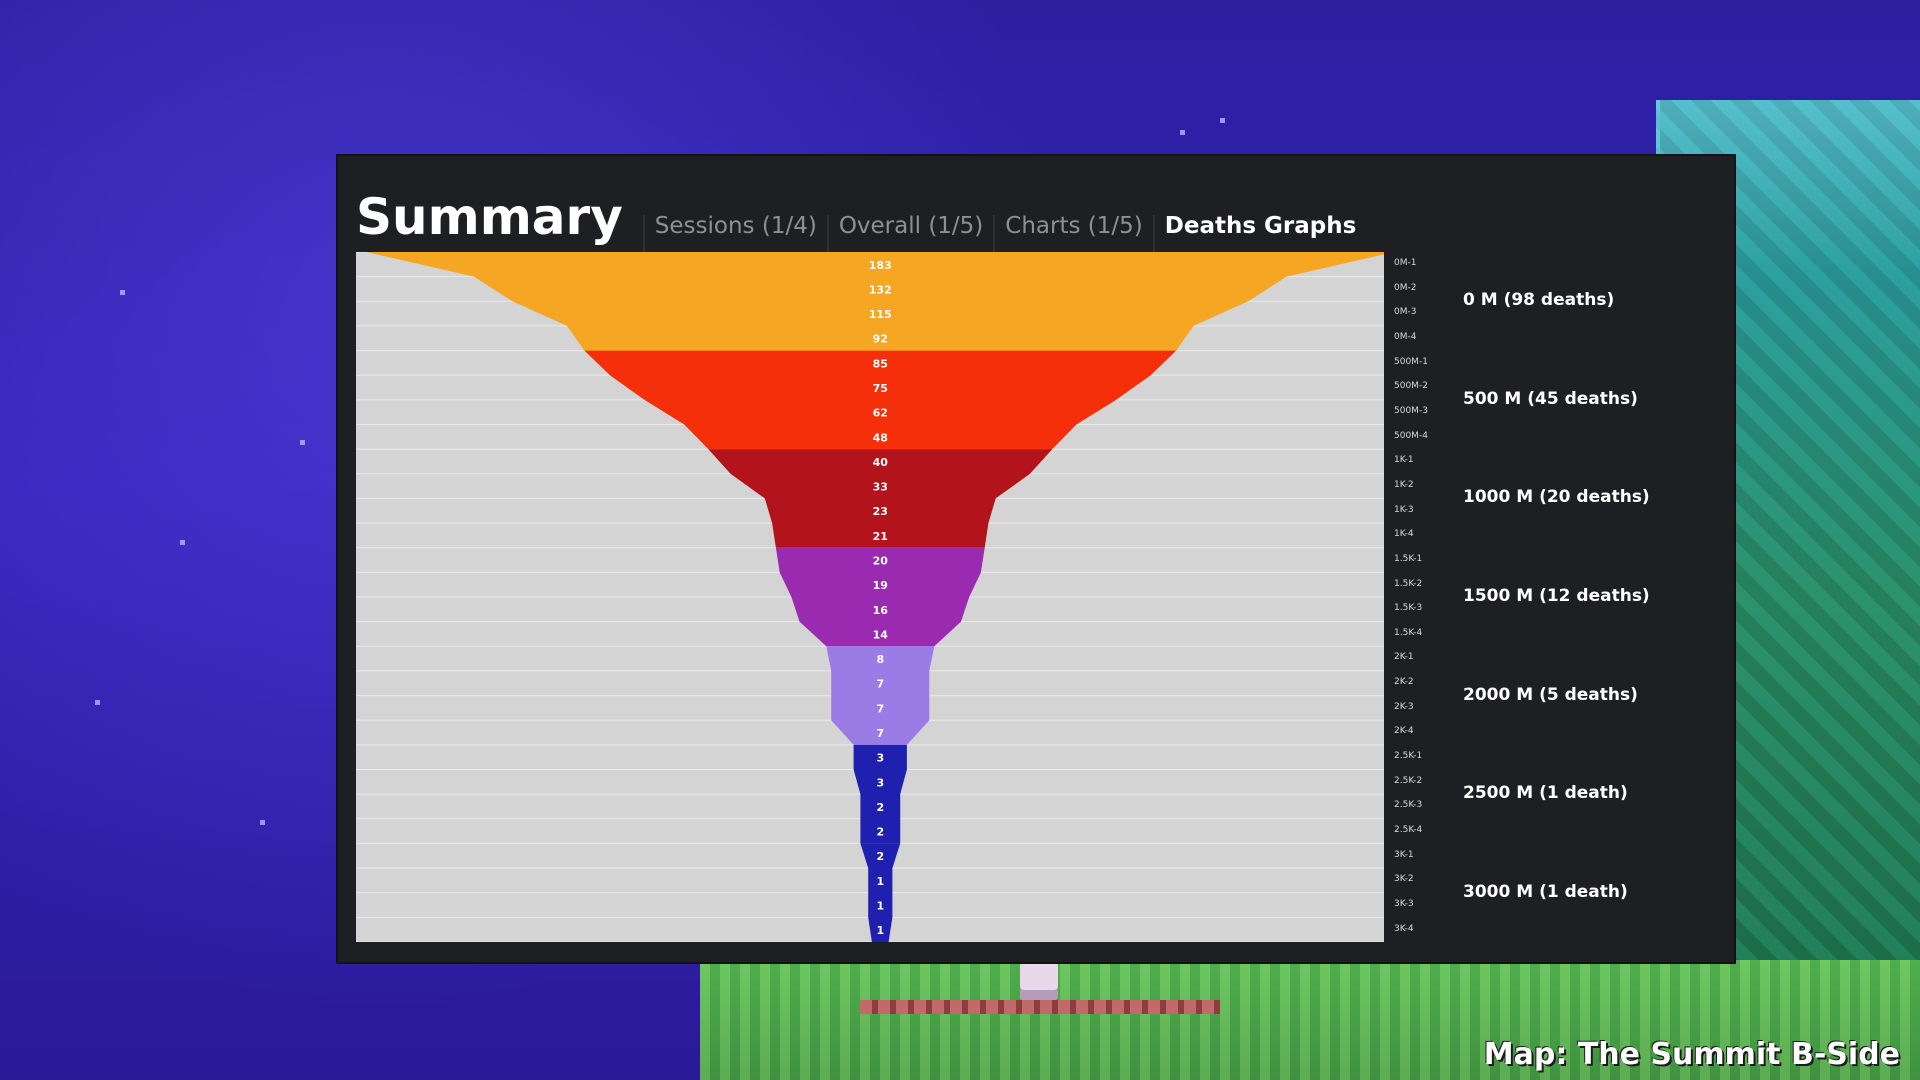 This screenshot has width=1920, height=1080. What do you see at coordinates (1405, 263) in the screenshot?
I see `tick-label: 0M-1` at bounding box center [1405, 263].